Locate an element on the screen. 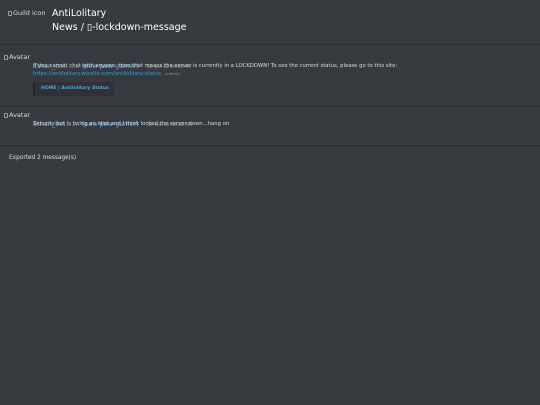 This screenshot has height=405, width=540. header-divider is located at coordinates (270, 44).